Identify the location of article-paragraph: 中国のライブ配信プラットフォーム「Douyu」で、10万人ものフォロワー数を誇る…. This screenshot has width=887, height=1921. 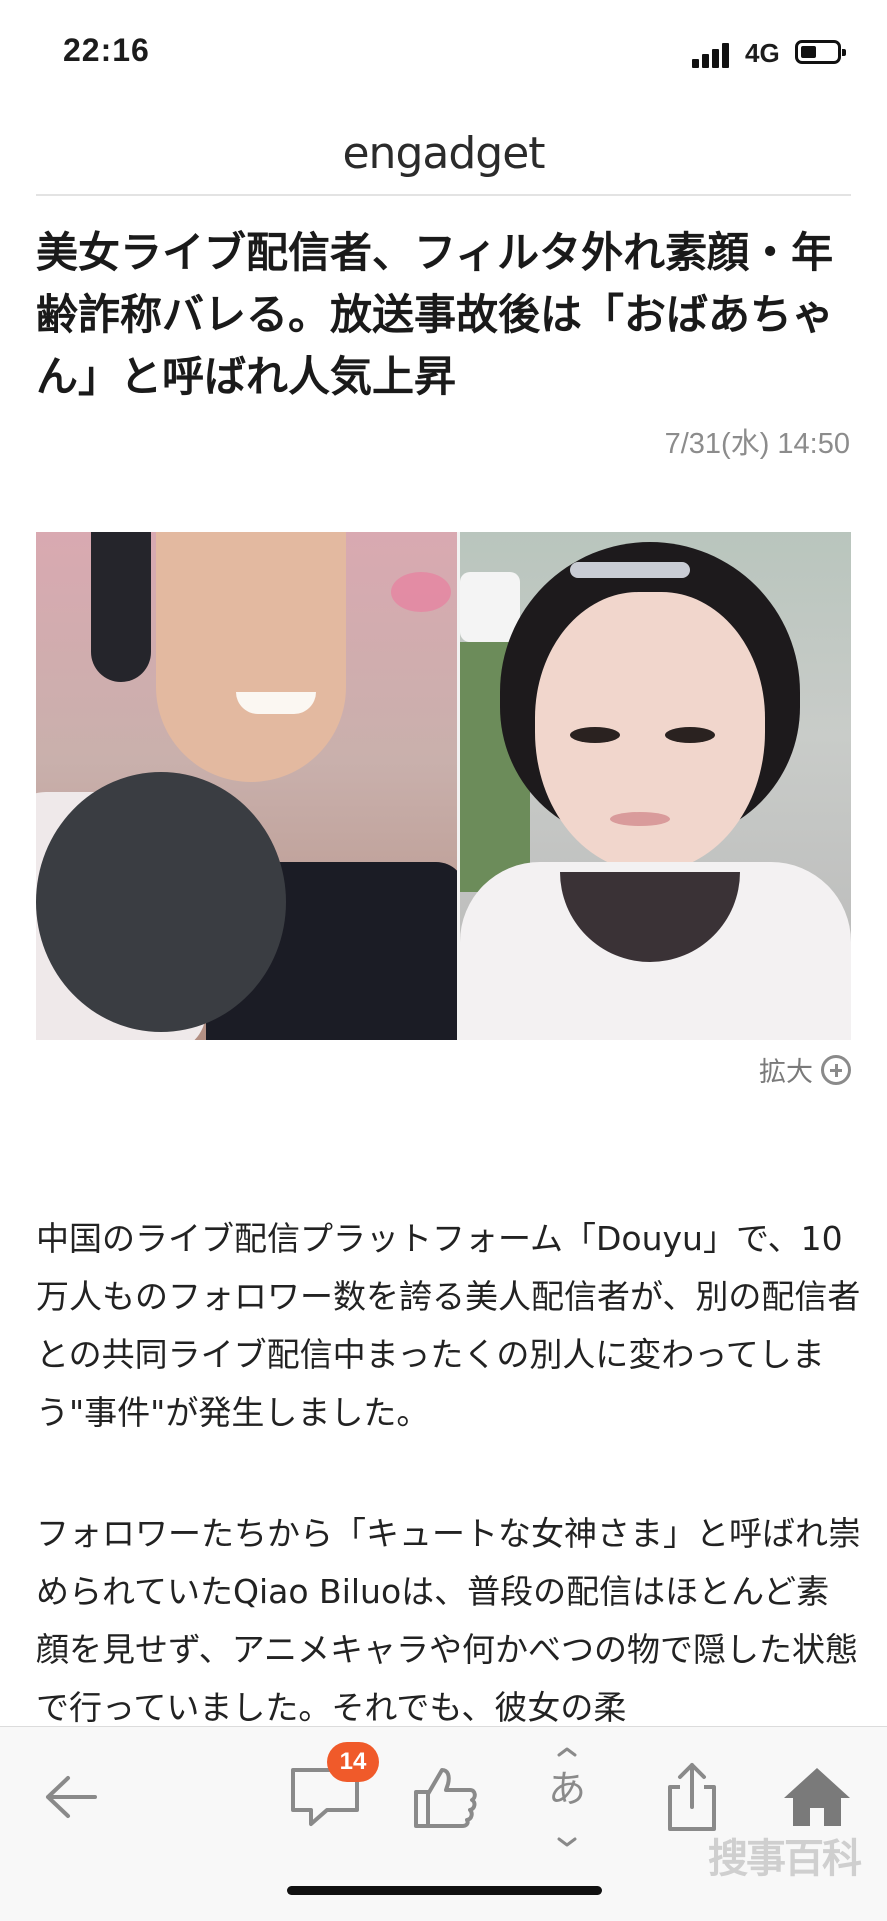
(448, 1325).